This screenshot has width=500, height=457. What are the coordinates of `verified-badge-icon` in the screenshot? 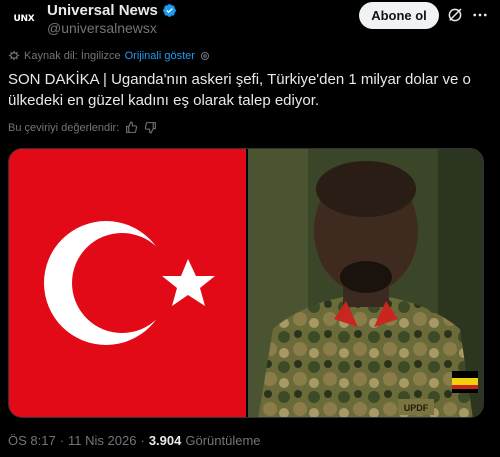 It's located at (169, 10).